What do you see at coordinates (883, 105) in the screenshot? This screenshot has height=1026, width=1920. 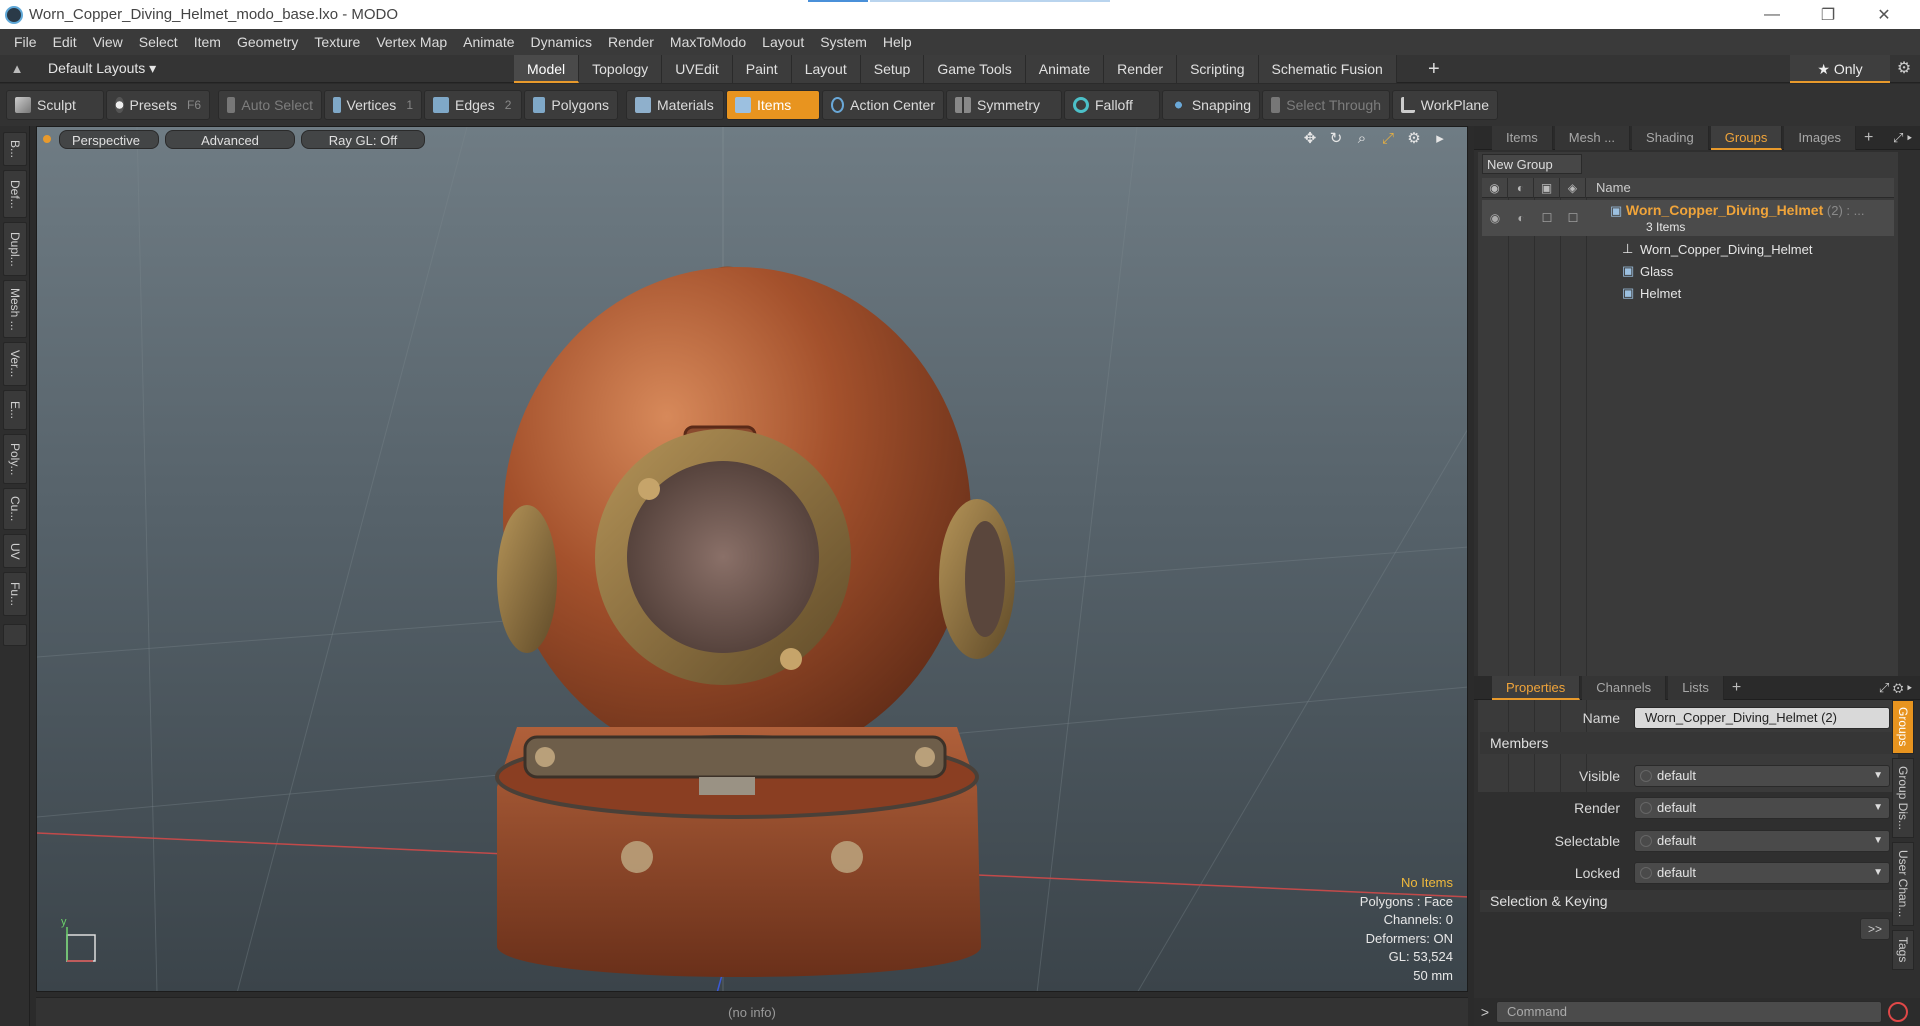 I see `action-center-button: Action Center` at bounding box center [883, 105].